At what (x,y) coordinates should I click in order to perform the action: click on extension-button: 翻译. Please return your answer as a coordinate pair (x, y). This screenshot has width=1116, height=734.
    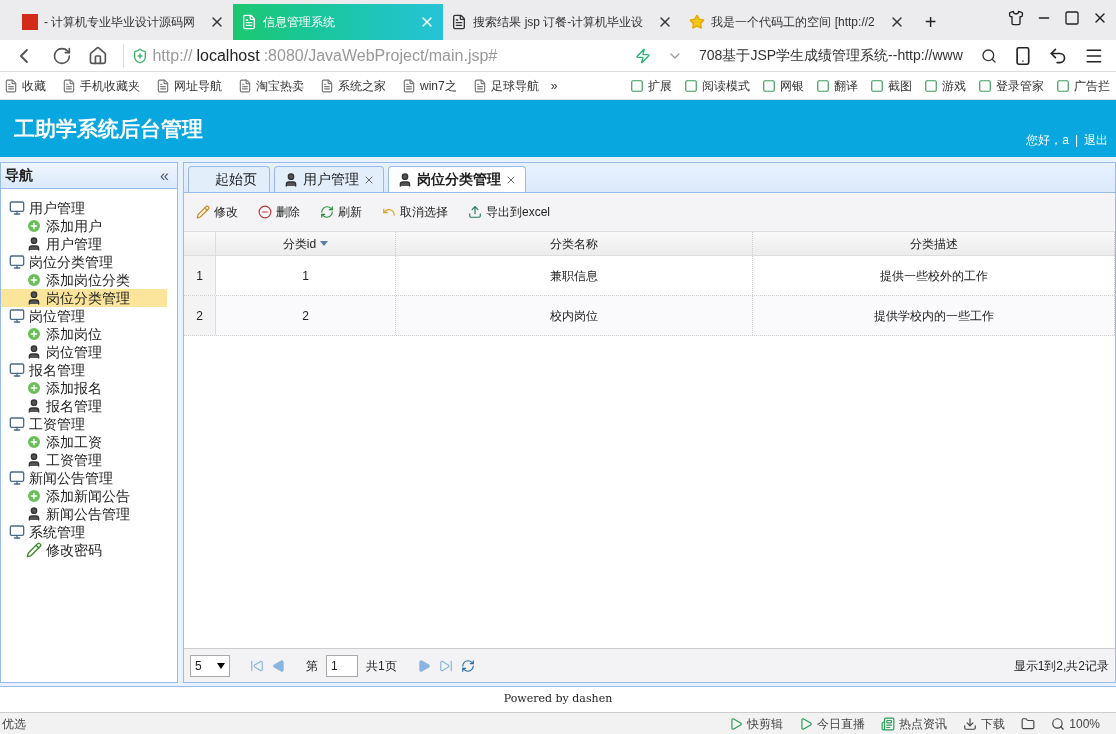
    Looking at the image, I should click on (837, 85).